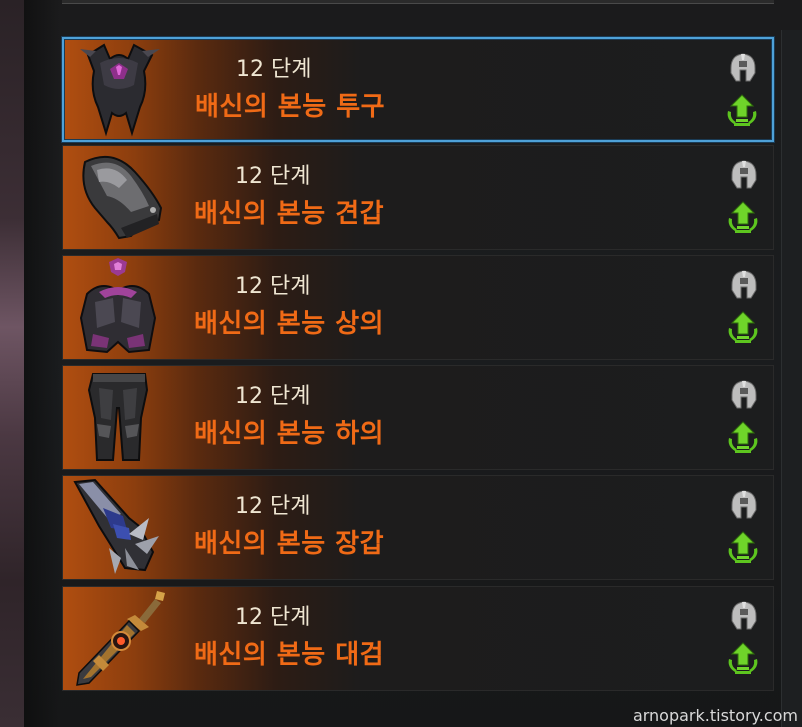 The height and width of the screenshot is (727, 802). Describe the element at coordinates (418, 638) in the screenshot. I see `equipment-item-greatsword: 12 단계 배신의 본능 대검` at that location.